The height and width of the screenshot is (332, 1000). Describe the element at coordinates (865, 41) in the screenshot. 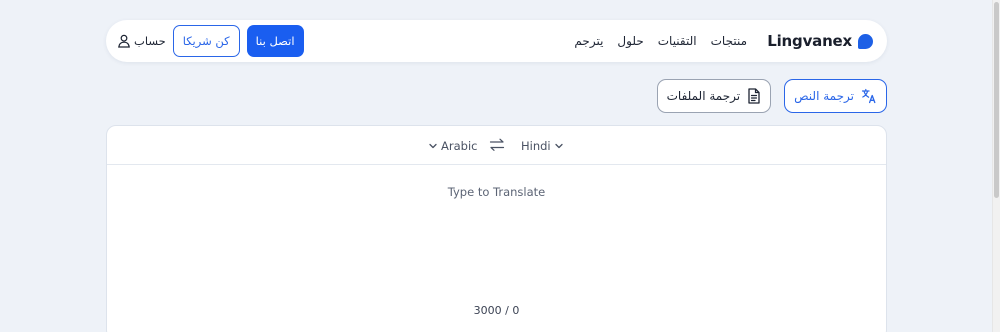

I see `lingvanex-logo-icon` at that location.